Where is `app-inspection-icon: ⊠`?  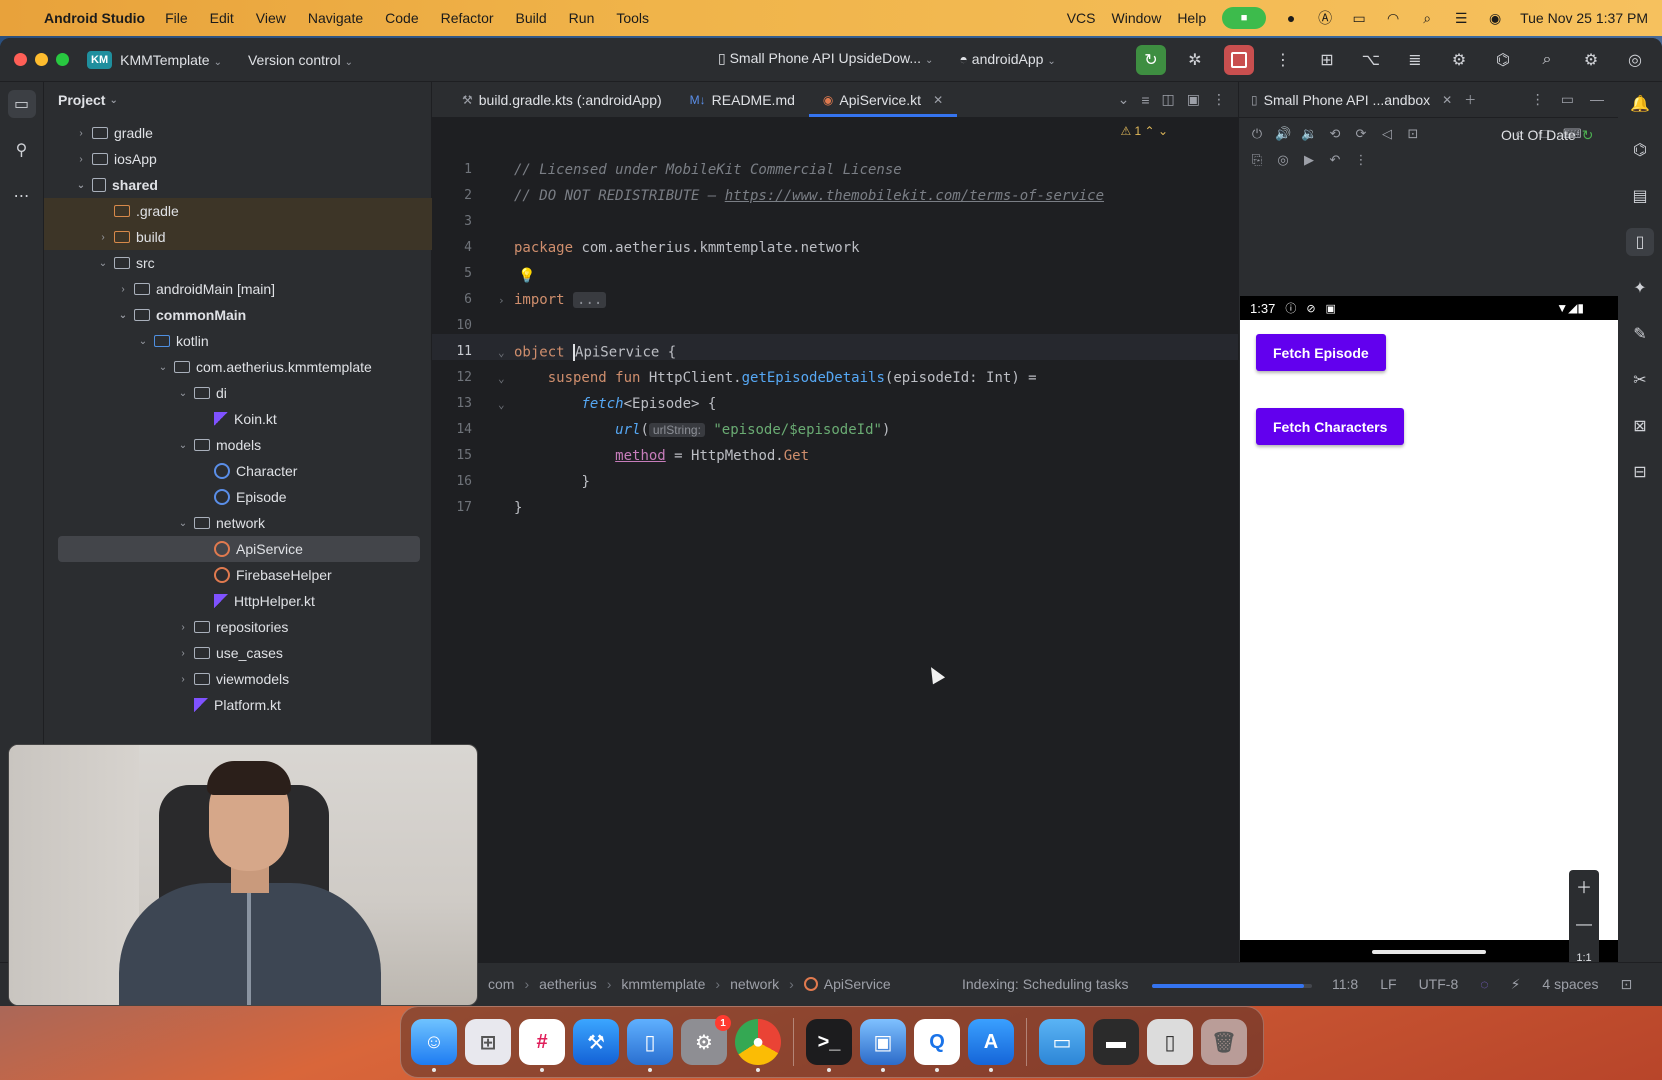 app-inspection-icon: ⊠ is located at coordinates (1640, 426).